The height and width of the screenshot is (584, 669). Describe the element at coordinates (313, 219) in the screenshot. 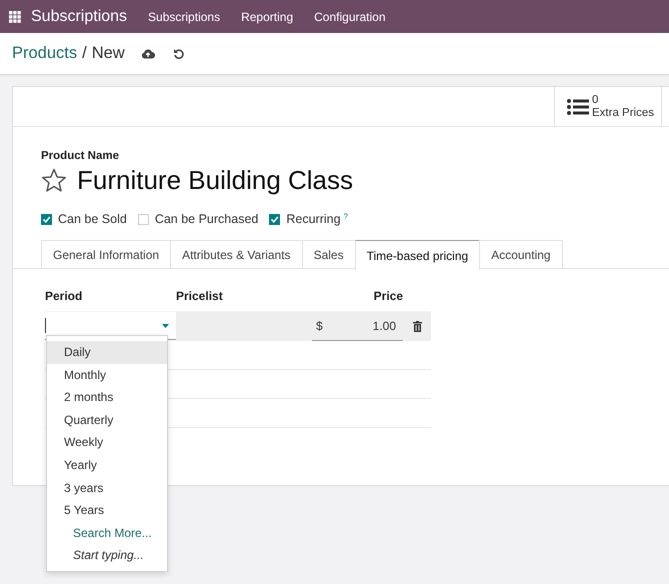

I see `checkbox-label: Recurring` at that location.